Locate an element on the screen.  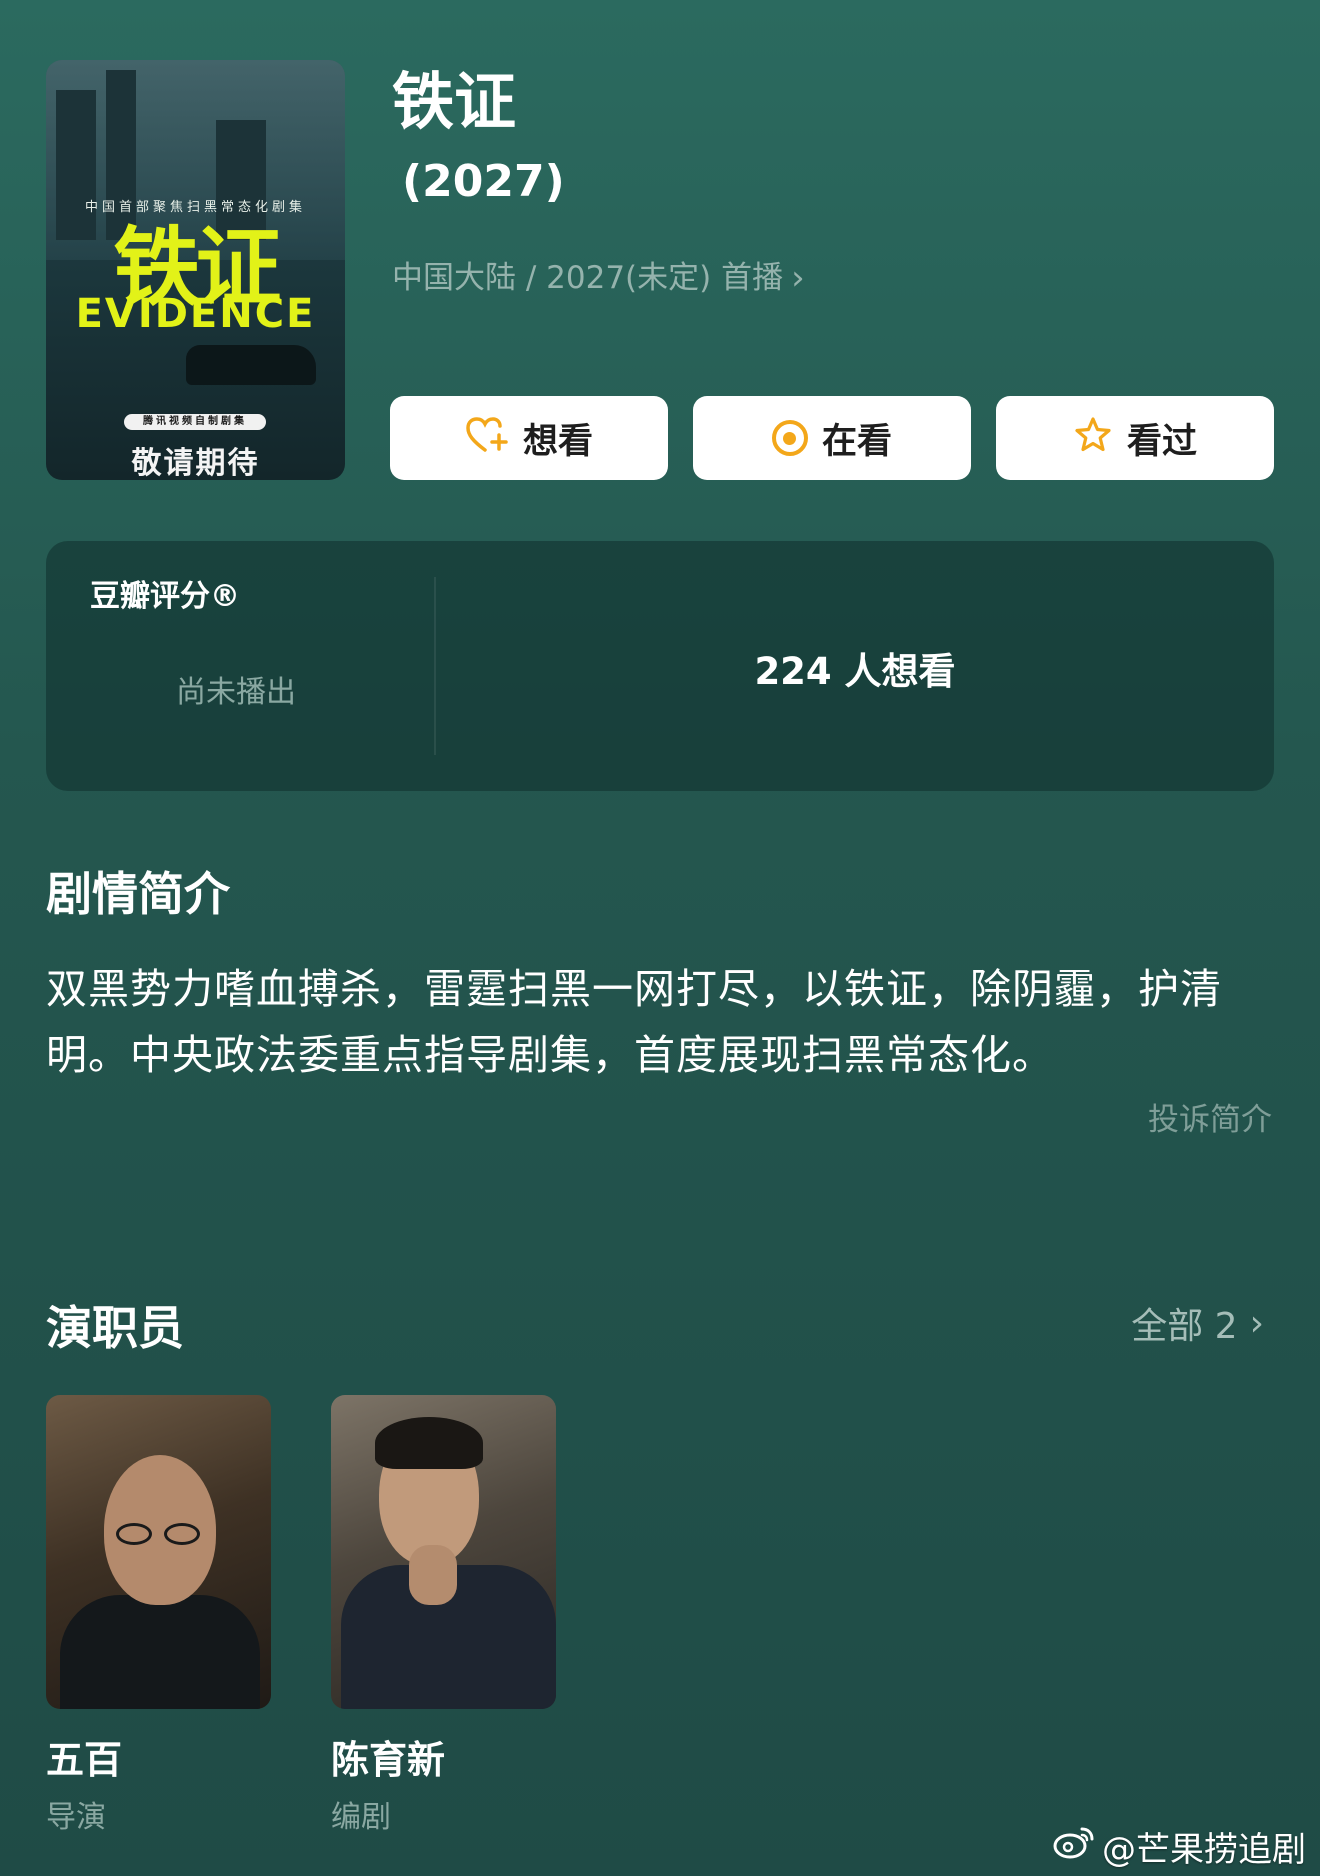
want-count: 224 人想看 is located at coordinates (855, 668).